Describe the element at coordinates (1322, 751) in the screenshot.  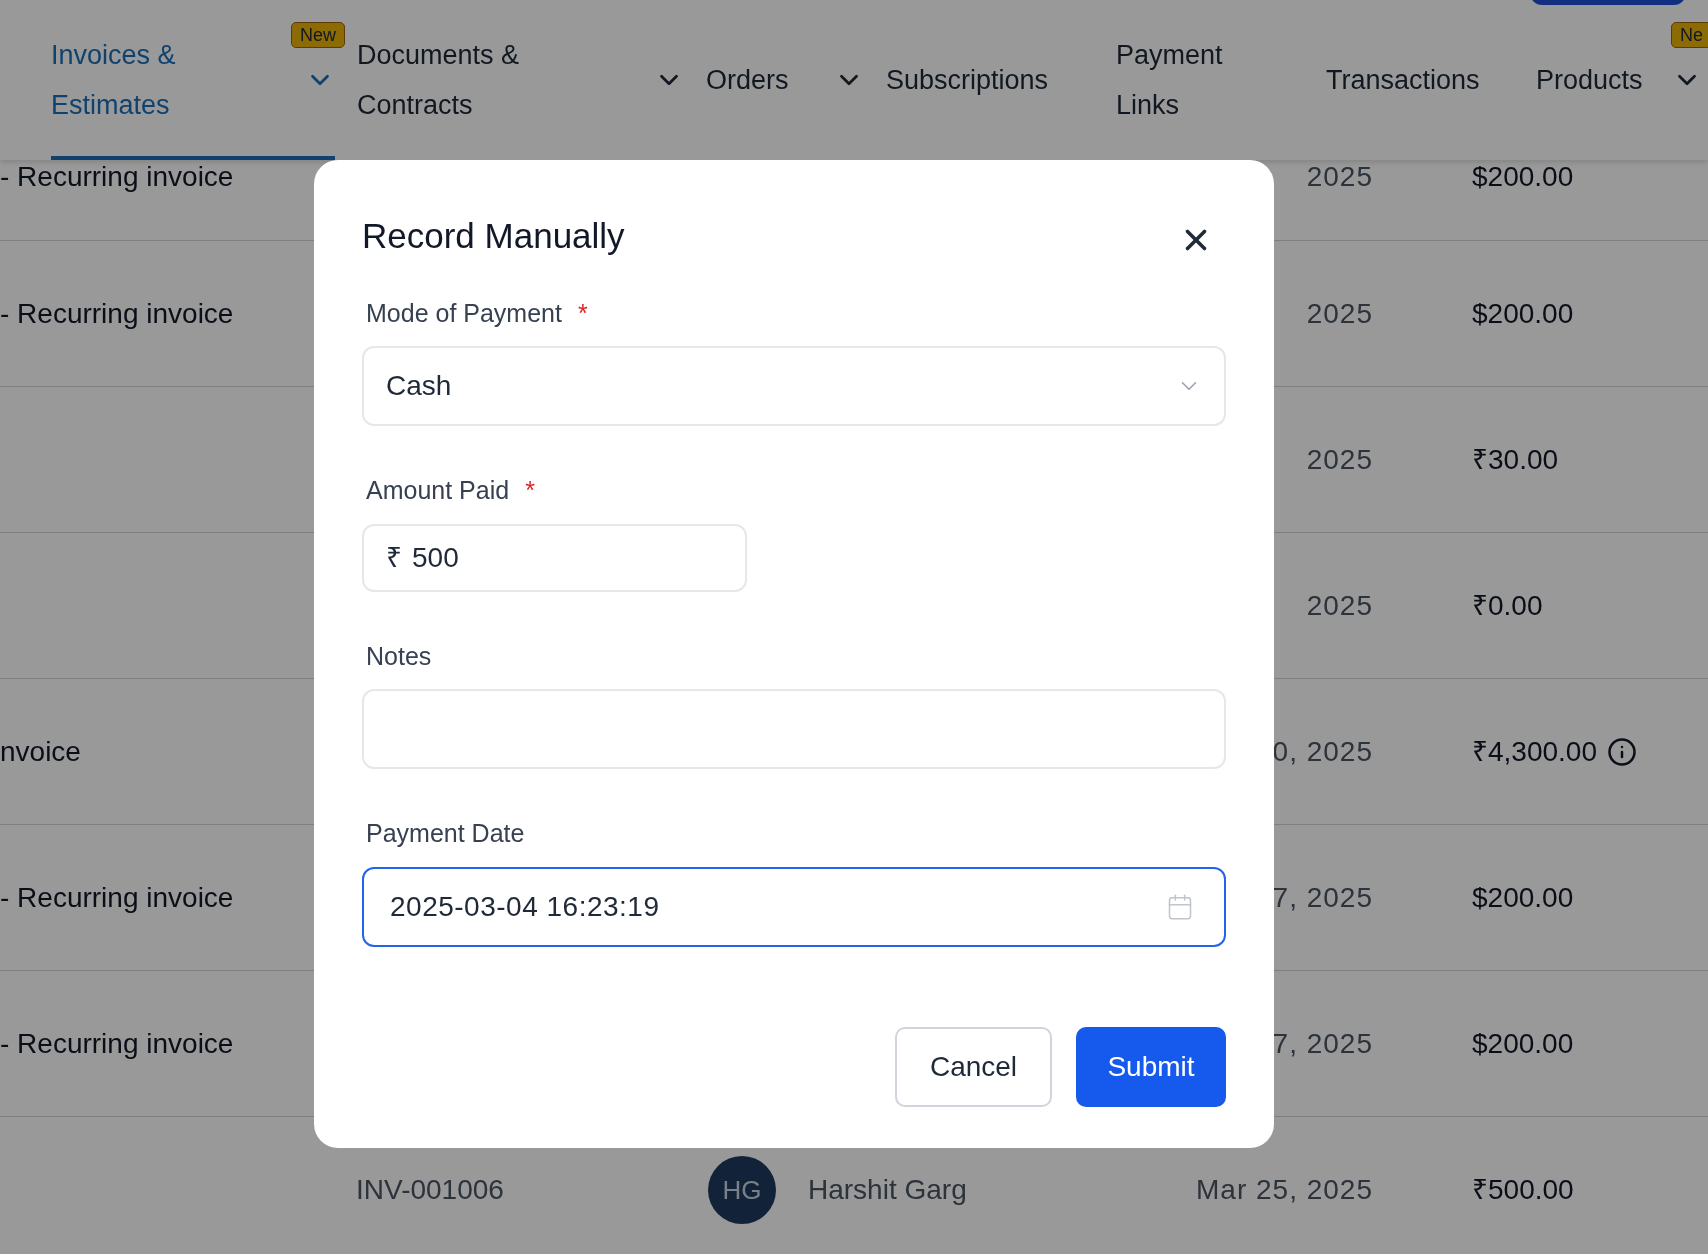
I see `table-cell: 0, 2025` at that location.